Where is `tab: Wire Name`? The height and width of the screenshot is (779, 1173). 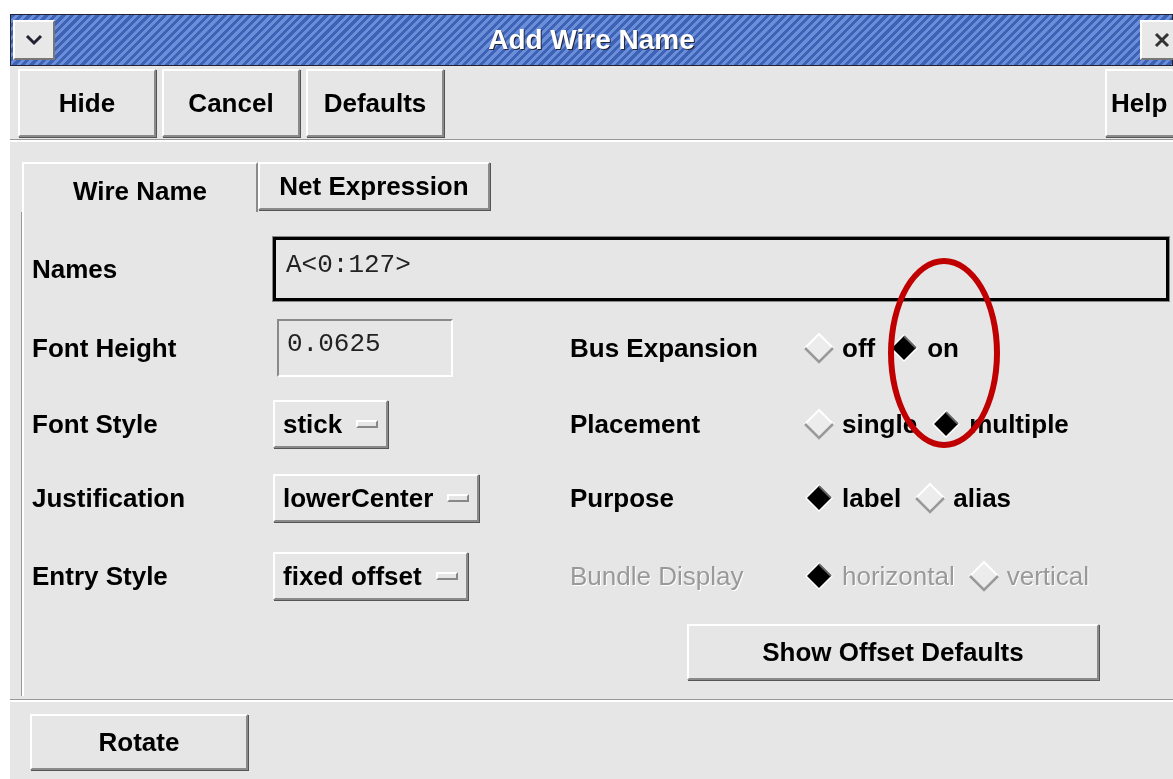
tab: Wire Name is located at coordinates (140, 187).